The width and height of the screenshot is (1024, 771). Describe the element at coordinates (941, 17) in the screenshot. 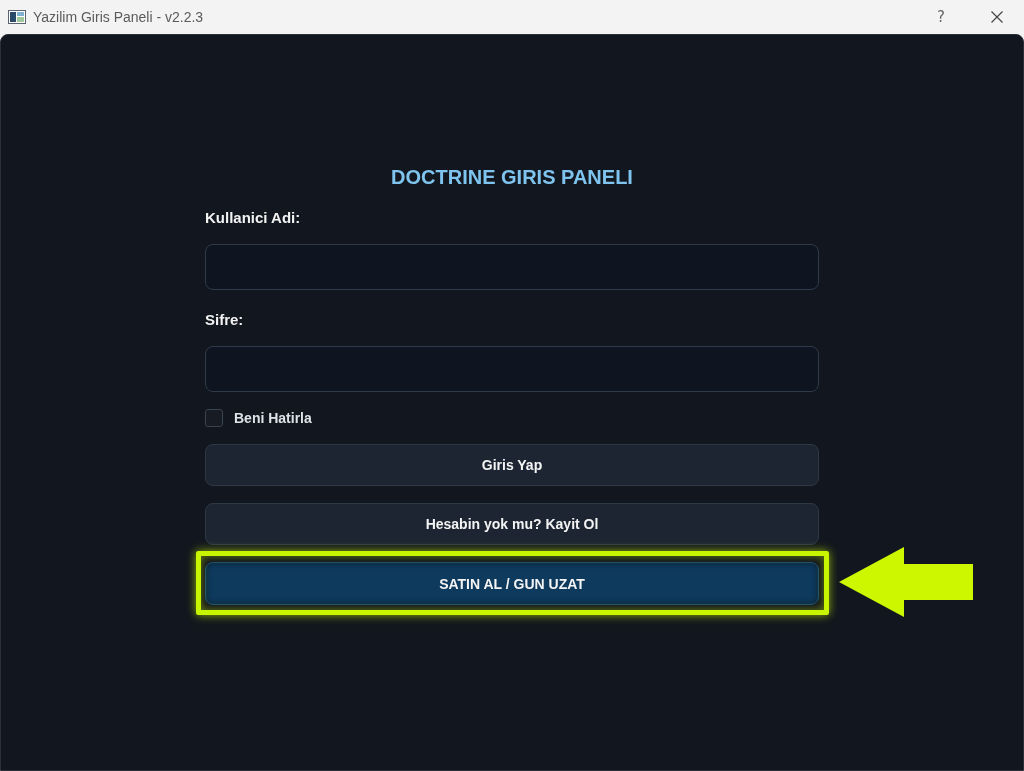

I see `help-button: ?` at that location.